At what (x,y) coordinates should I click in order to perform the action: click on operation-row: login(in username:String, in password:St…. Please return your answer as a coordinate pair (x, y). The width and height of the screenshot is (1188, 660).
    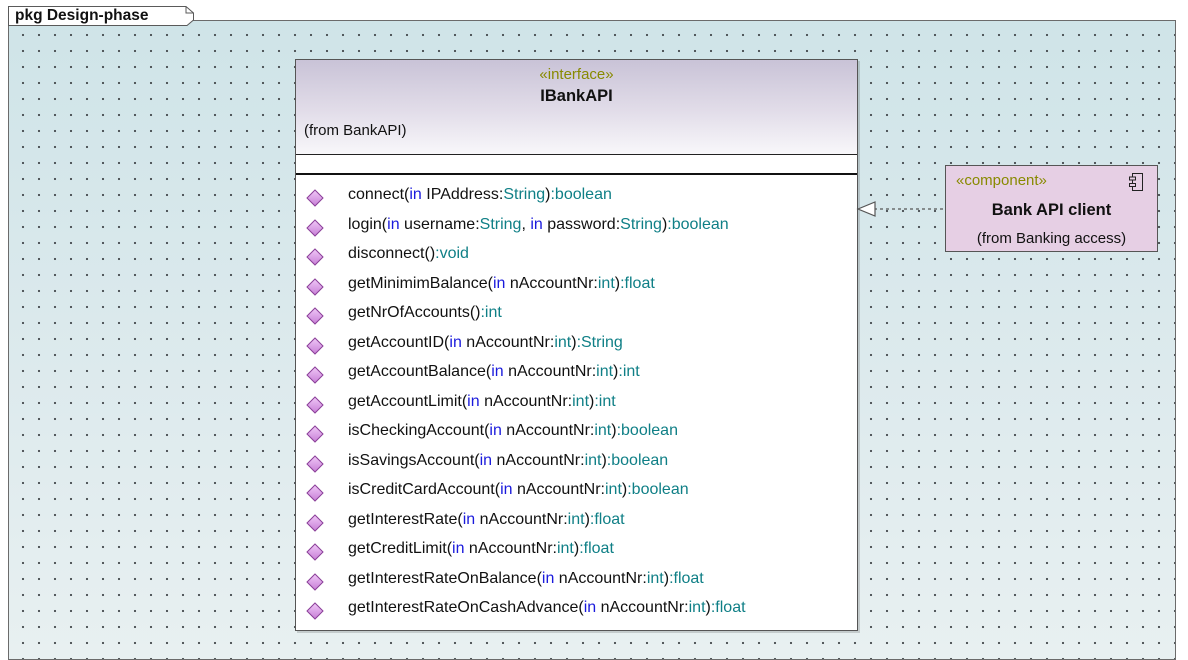
    Looking at the image, I should click on (576, 231).